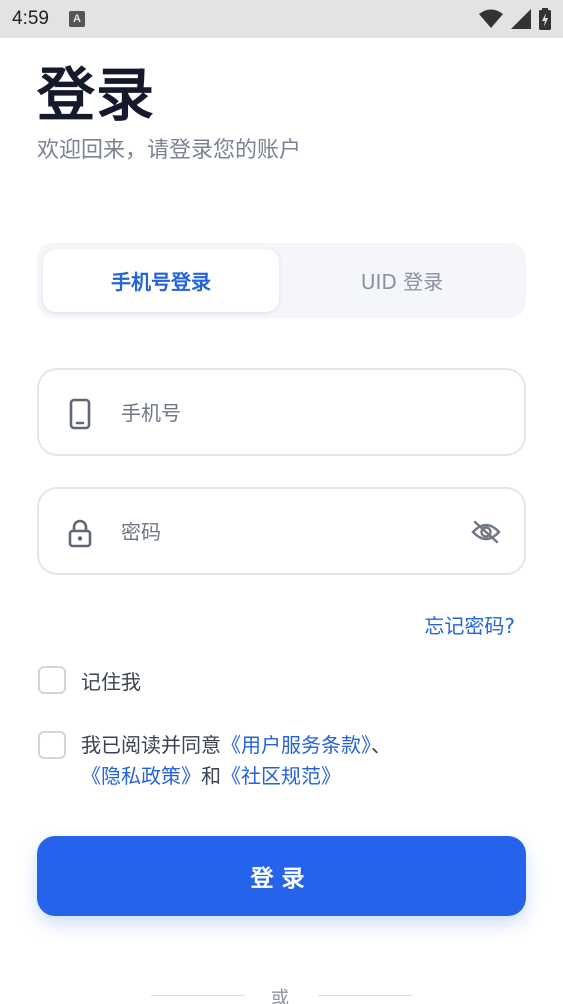  What do you see at coordinates (141, 776) in the screenshot?
I see `privacy-policy-link: 《隐私政策》` at bounding box center [141, 776].